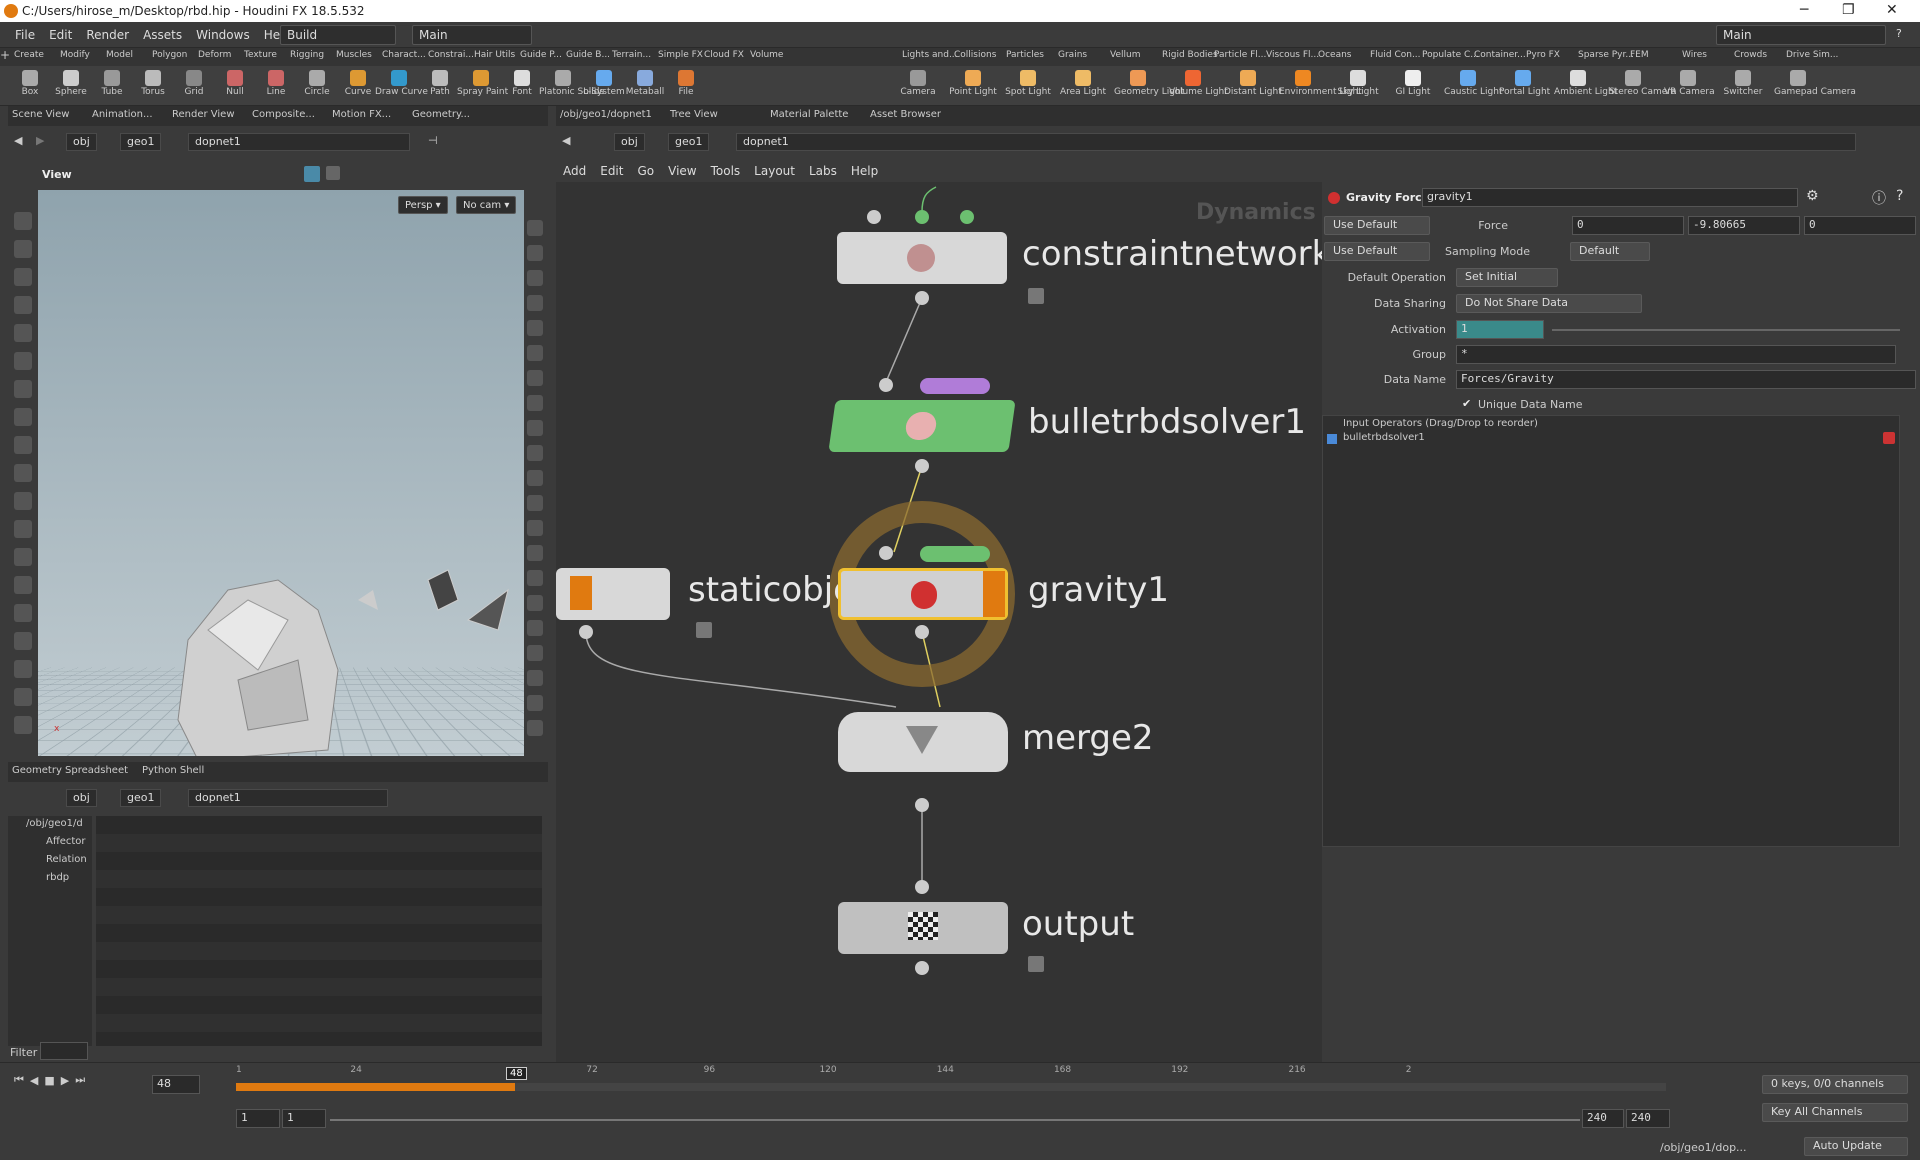 The height and width of the screenshot is (1160, 1920). Describe the element at coordinates (23, 585) in the screenshot. I see `viewport-tool-13-icon` at that location.